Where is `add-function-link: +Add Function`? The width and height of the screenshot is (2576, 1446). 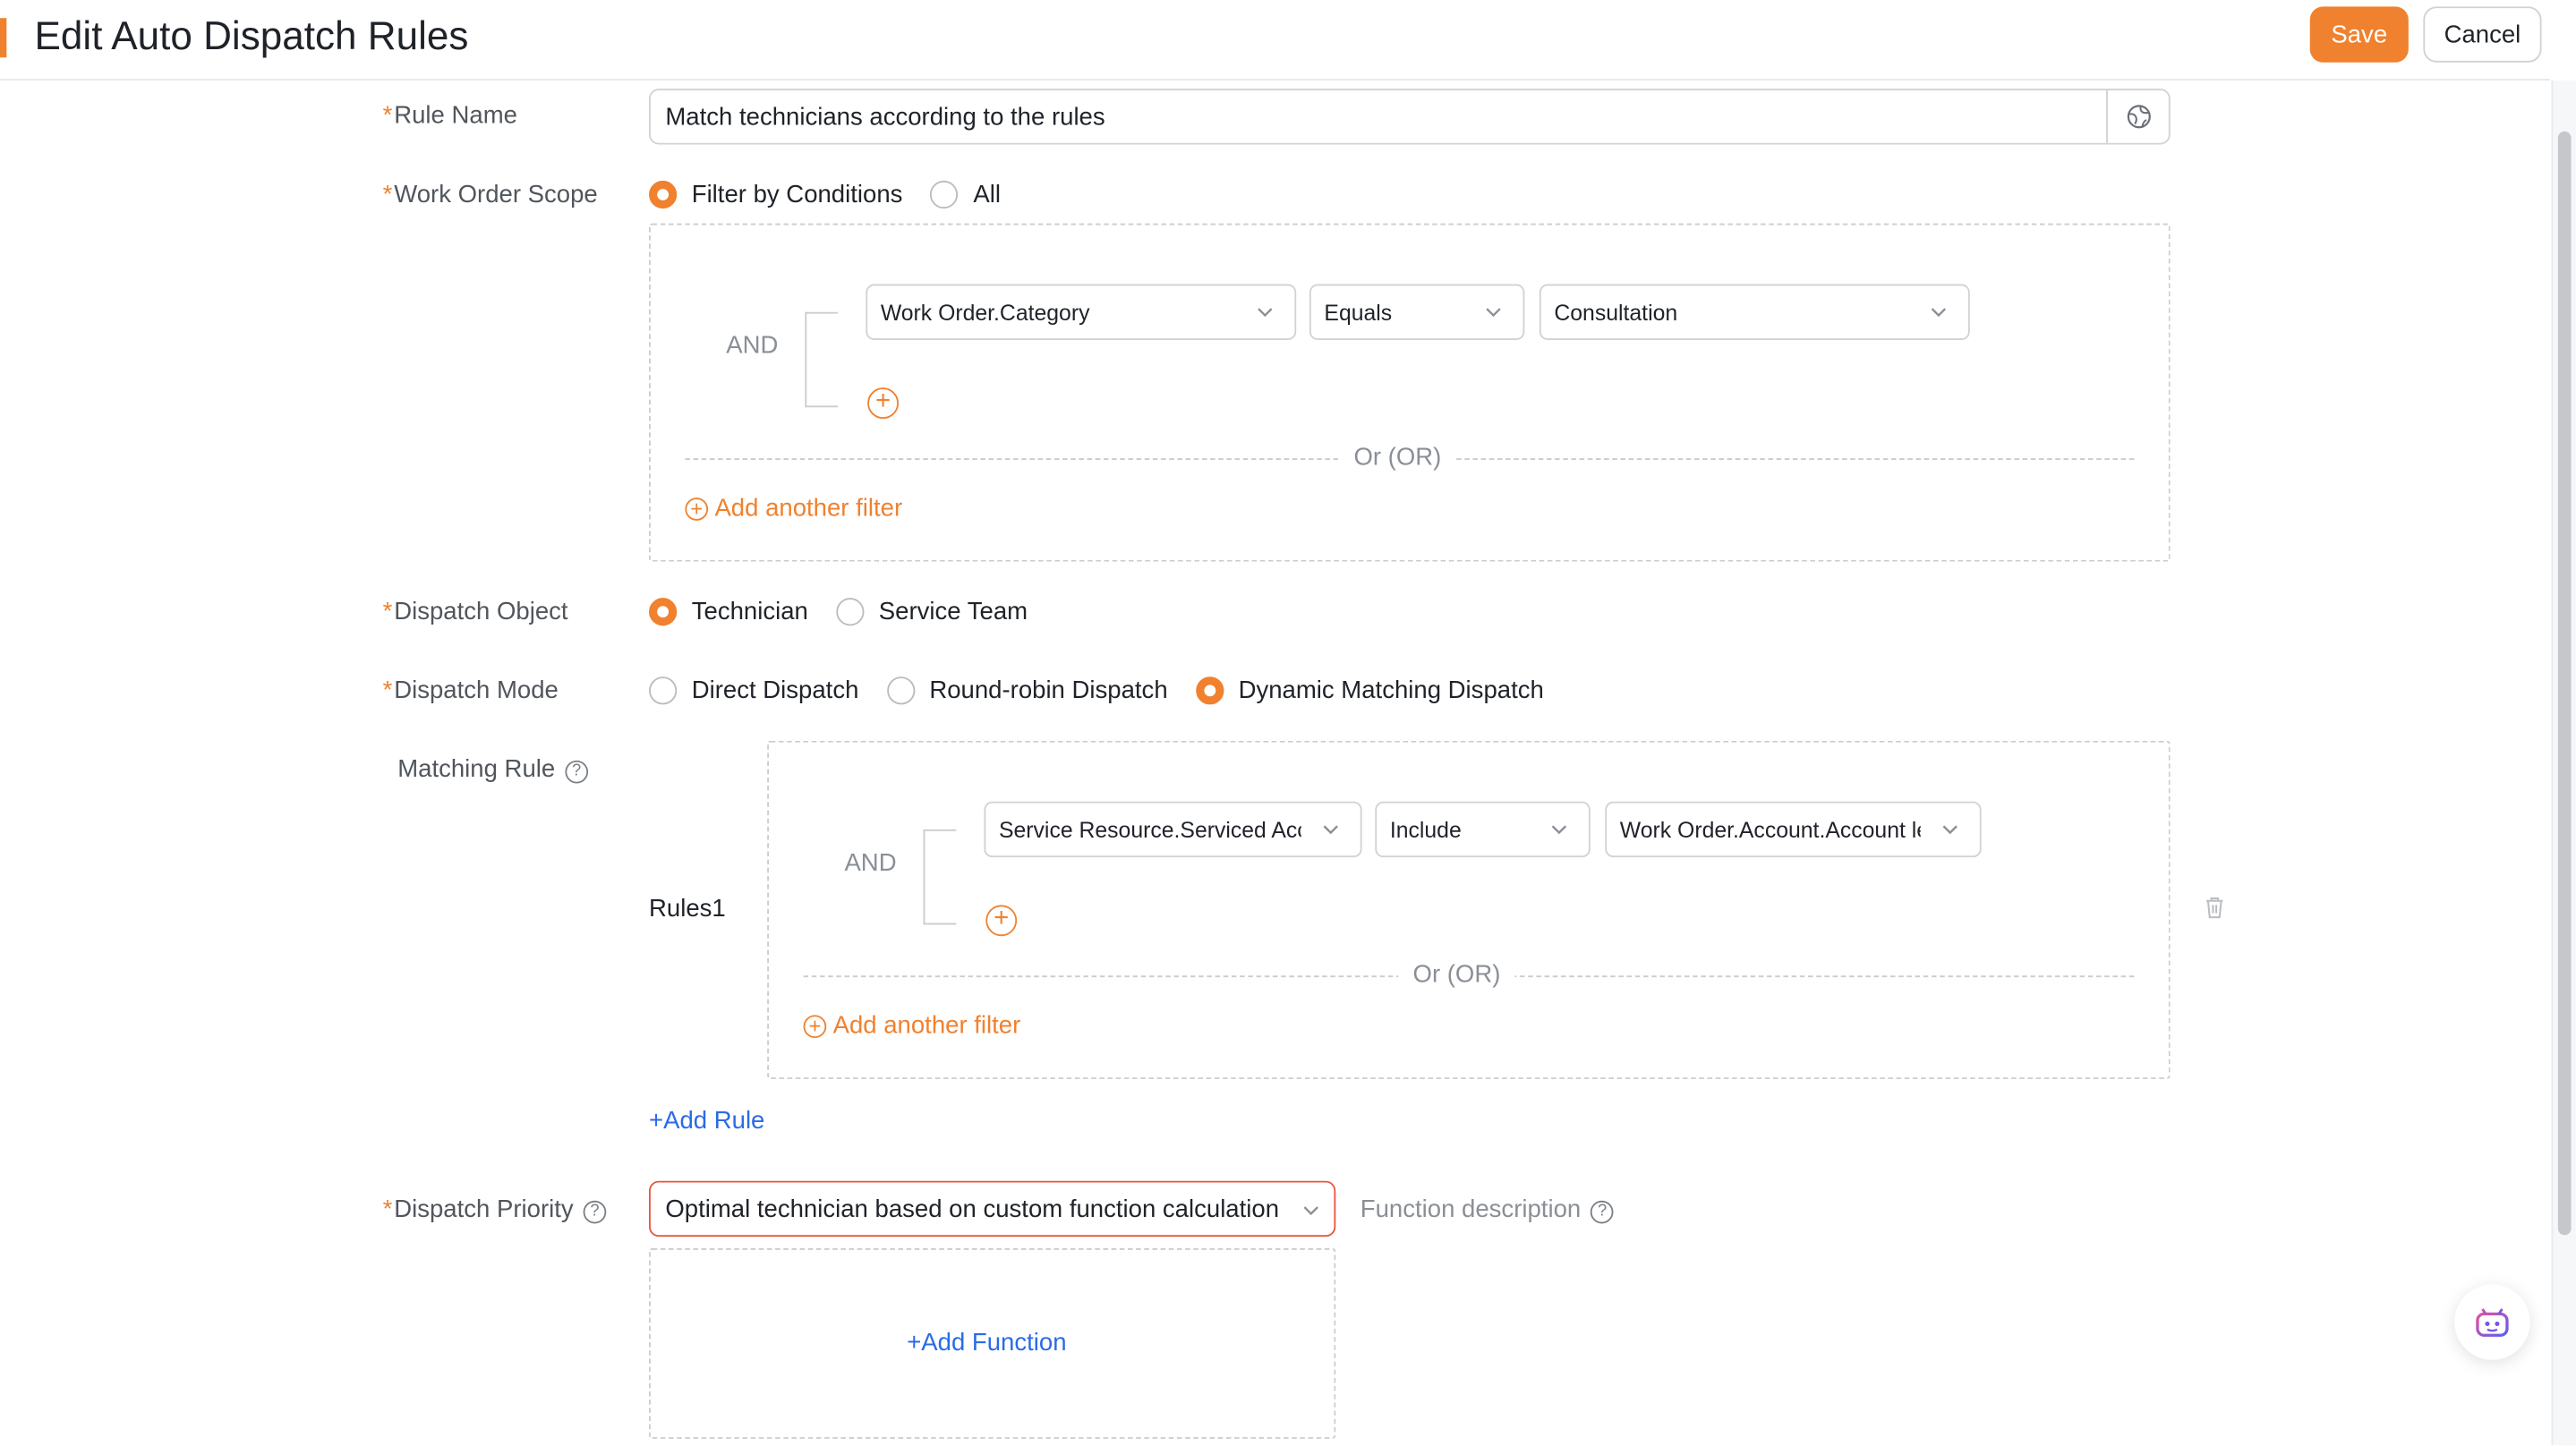
add-function-link: +Add Function is located at coordinates (986, 1343).